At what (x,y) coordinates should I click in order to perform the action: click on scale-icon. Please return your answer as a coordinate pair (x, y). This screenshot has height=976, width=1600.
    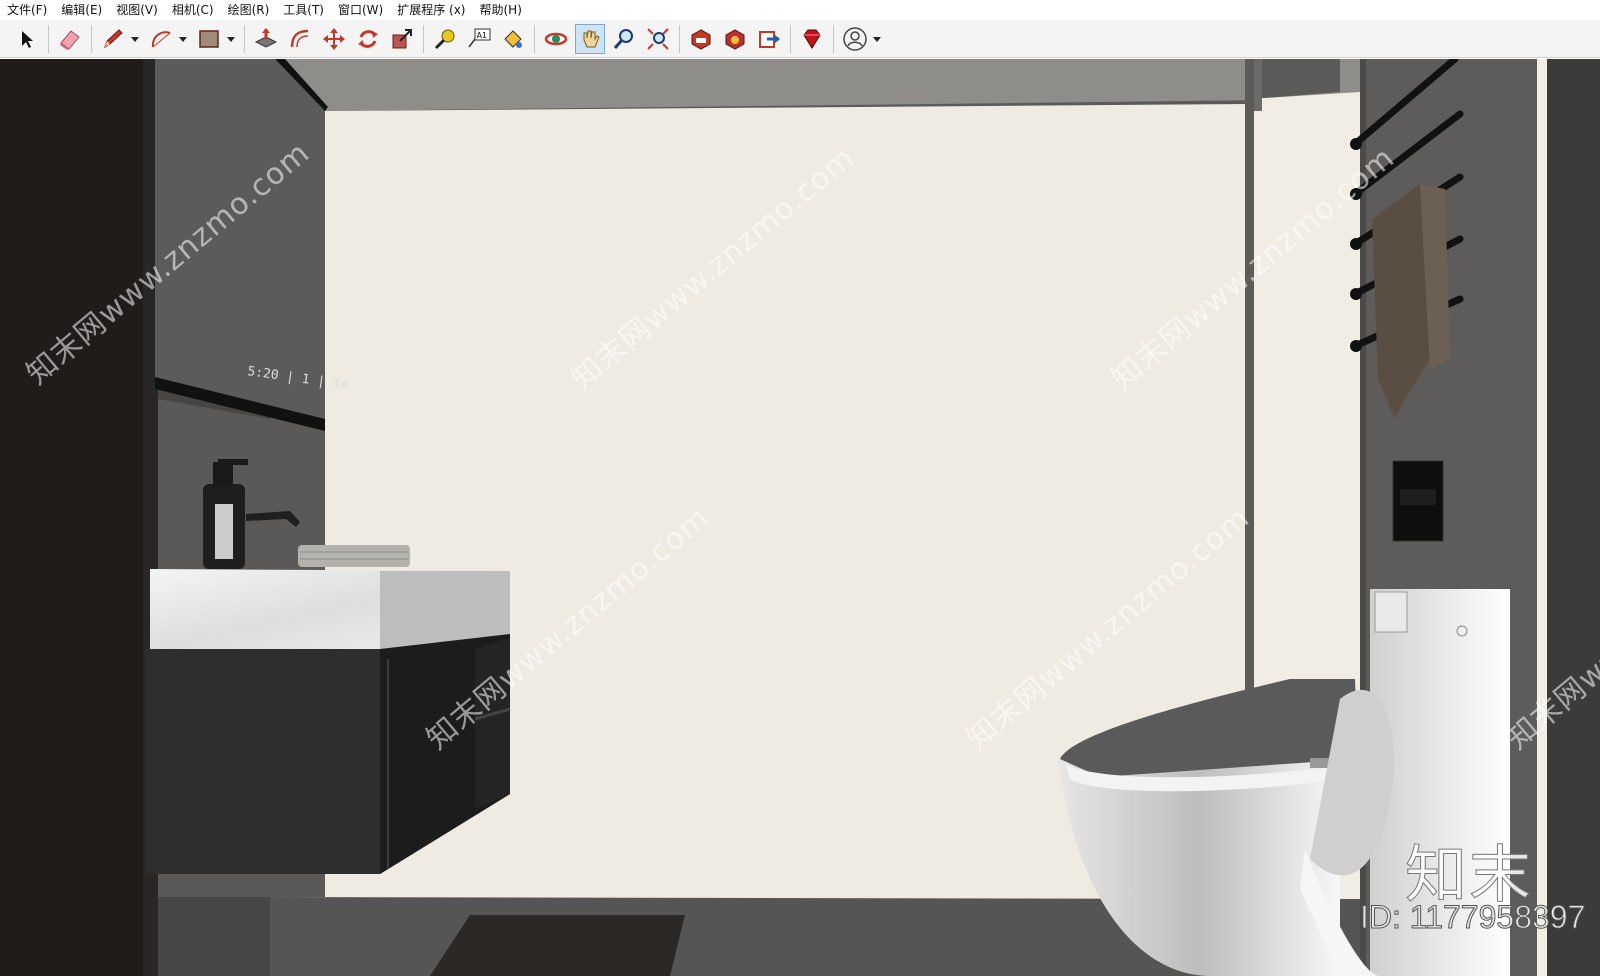
    Looking at the image, I should click on (402, 38).